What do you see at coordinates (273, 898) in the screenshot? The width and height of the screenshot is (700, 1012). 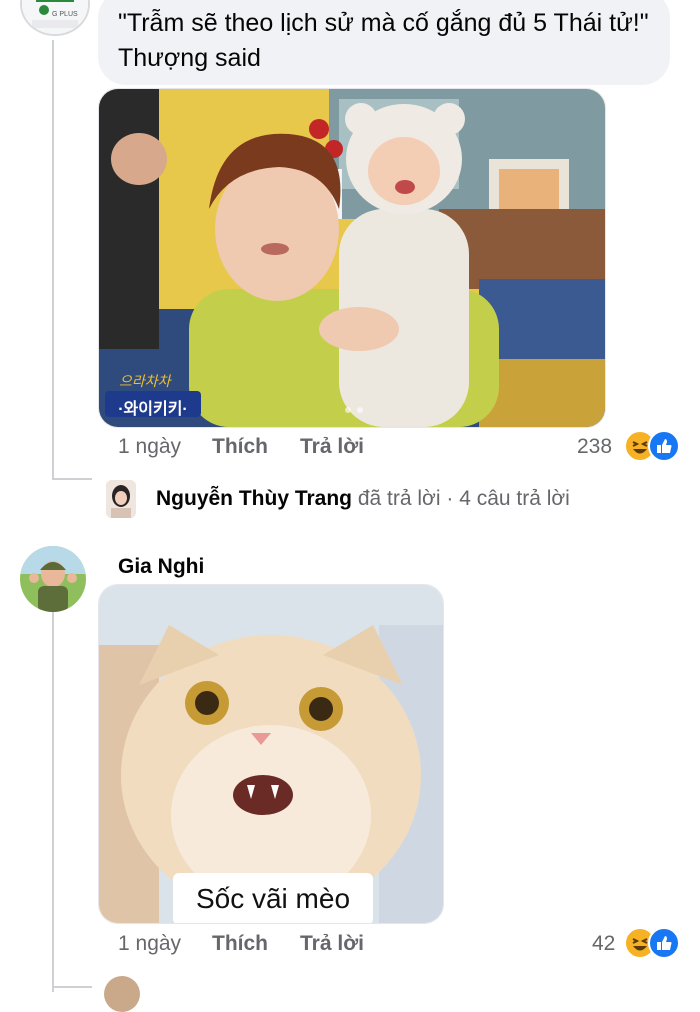 I see `image-caption: Sốc vãi mèo` at bounding box center [273, 898].